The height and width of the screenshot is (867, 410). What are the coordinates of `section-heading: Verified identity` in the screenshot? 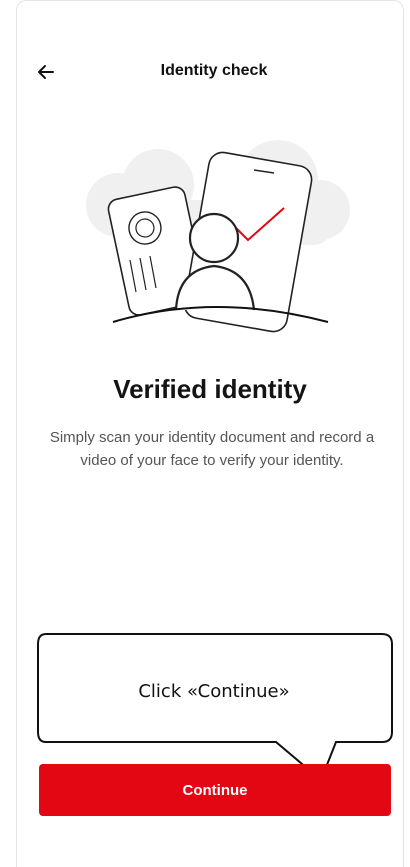 It's located at (210, 389).